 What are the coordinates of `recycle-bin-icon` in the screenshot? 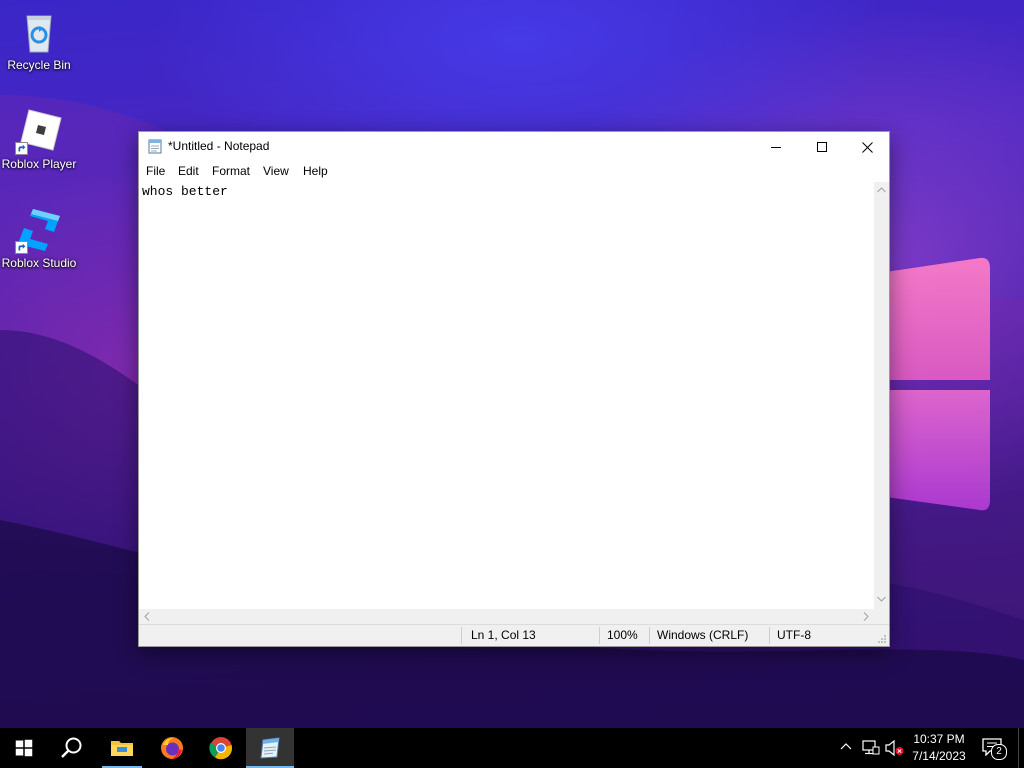 It's located at (39, 32).